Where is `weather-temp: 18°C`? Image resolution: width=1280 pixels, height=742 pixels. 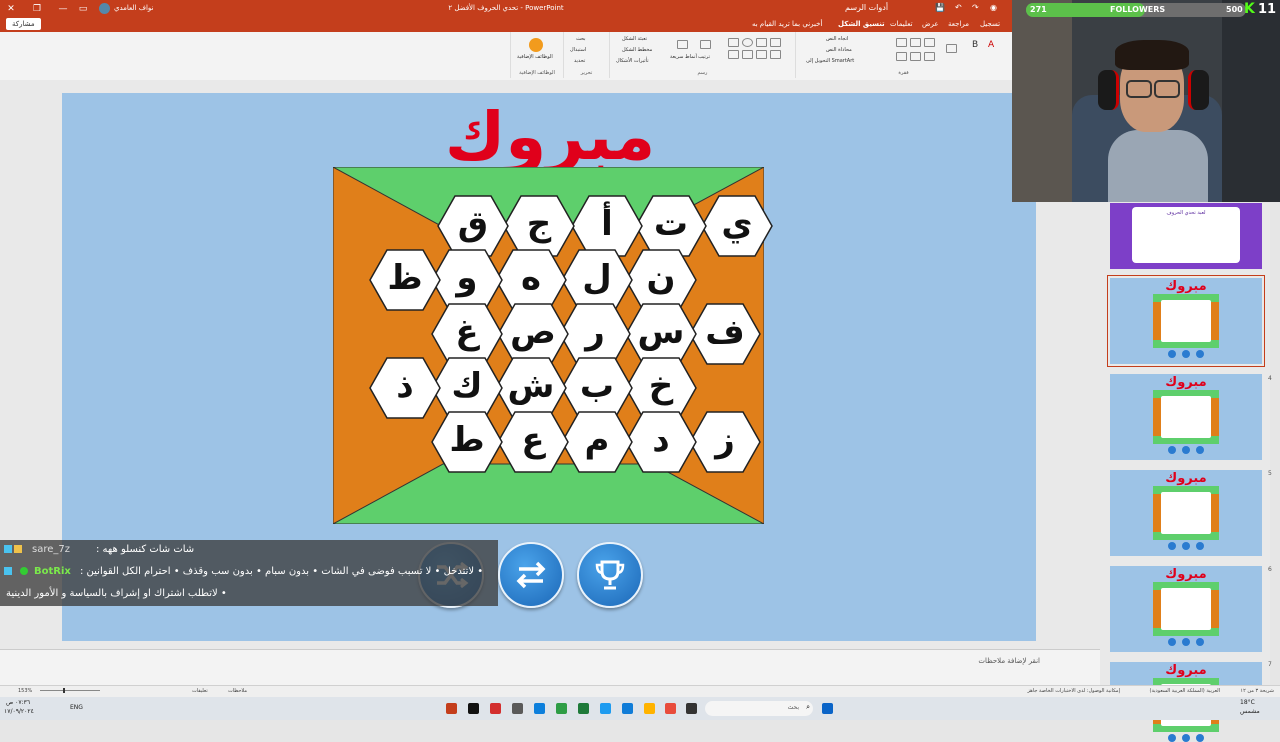 weather-temp: 18°C is located at coordinates (1247, 702).